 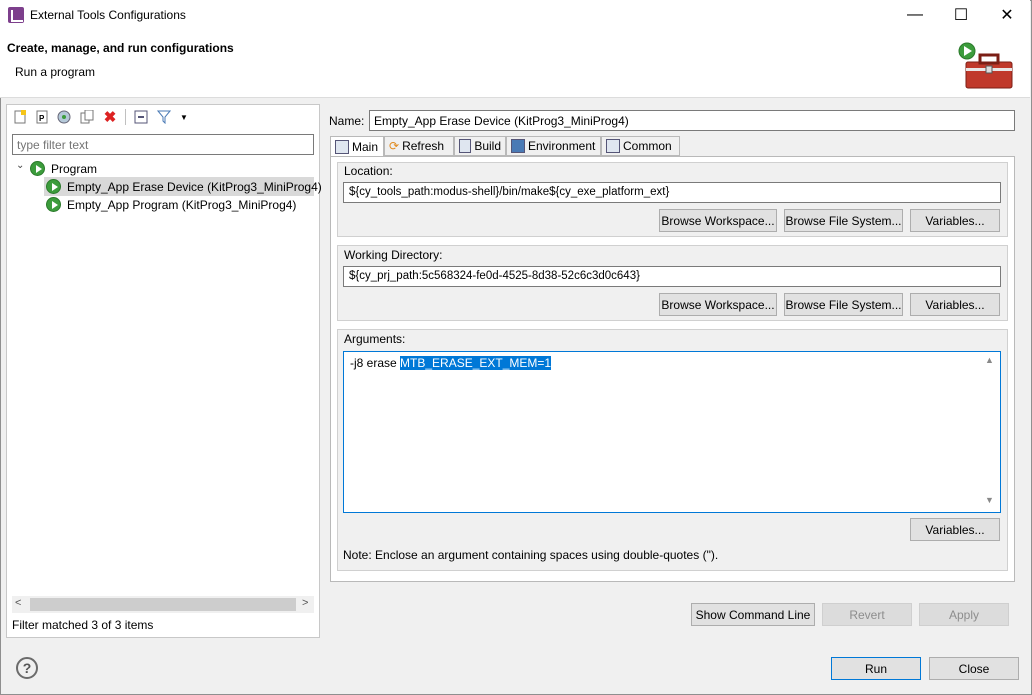 What do you see at coordinates (1007, 15) in the screenshot?
I see `close-window-button: ✕` at bounding box center [1007, 15].